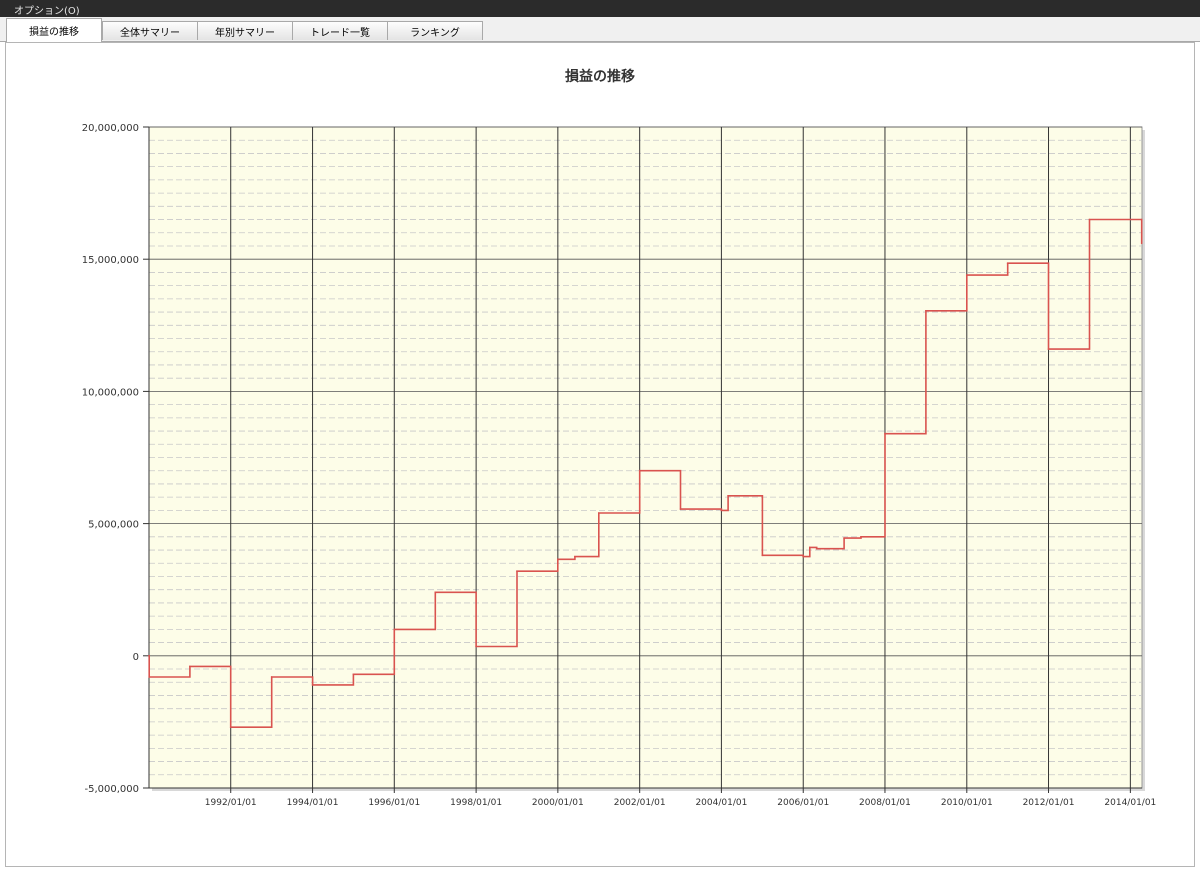  Describe the element at coordinates (640, 803) in the screenshot. I see `x-tick-label: 2002/01/01` at that location.